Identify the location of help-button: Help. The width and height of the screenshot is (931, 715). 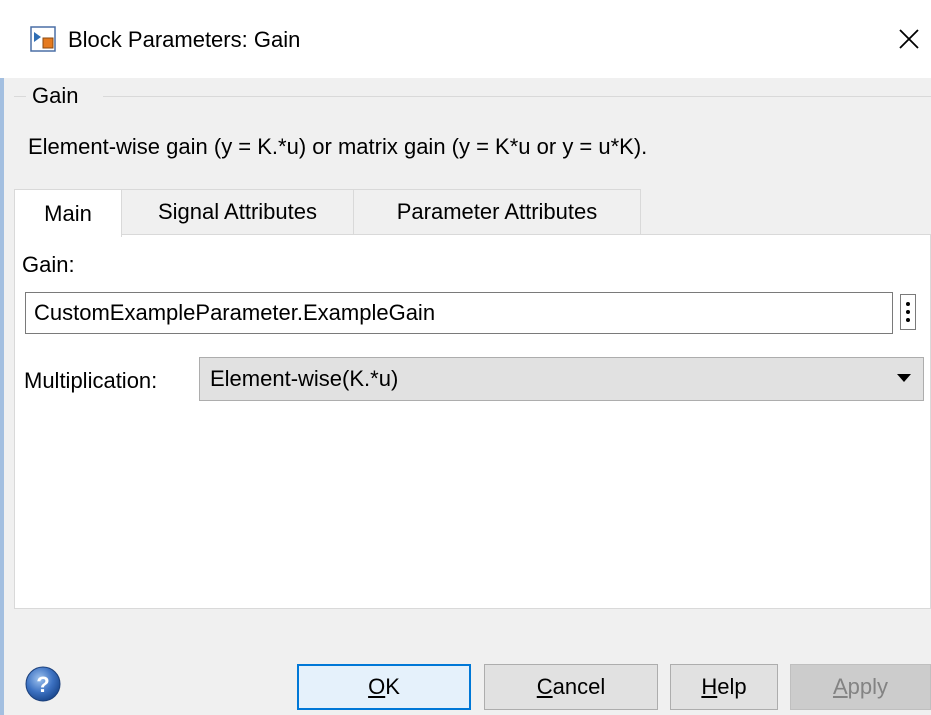
(724, 687).